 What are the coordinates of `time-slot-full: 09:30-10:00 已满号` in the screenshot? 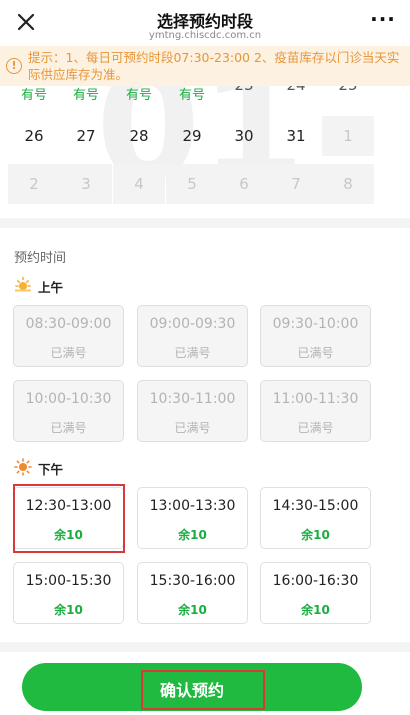 It's located at (315, 336).